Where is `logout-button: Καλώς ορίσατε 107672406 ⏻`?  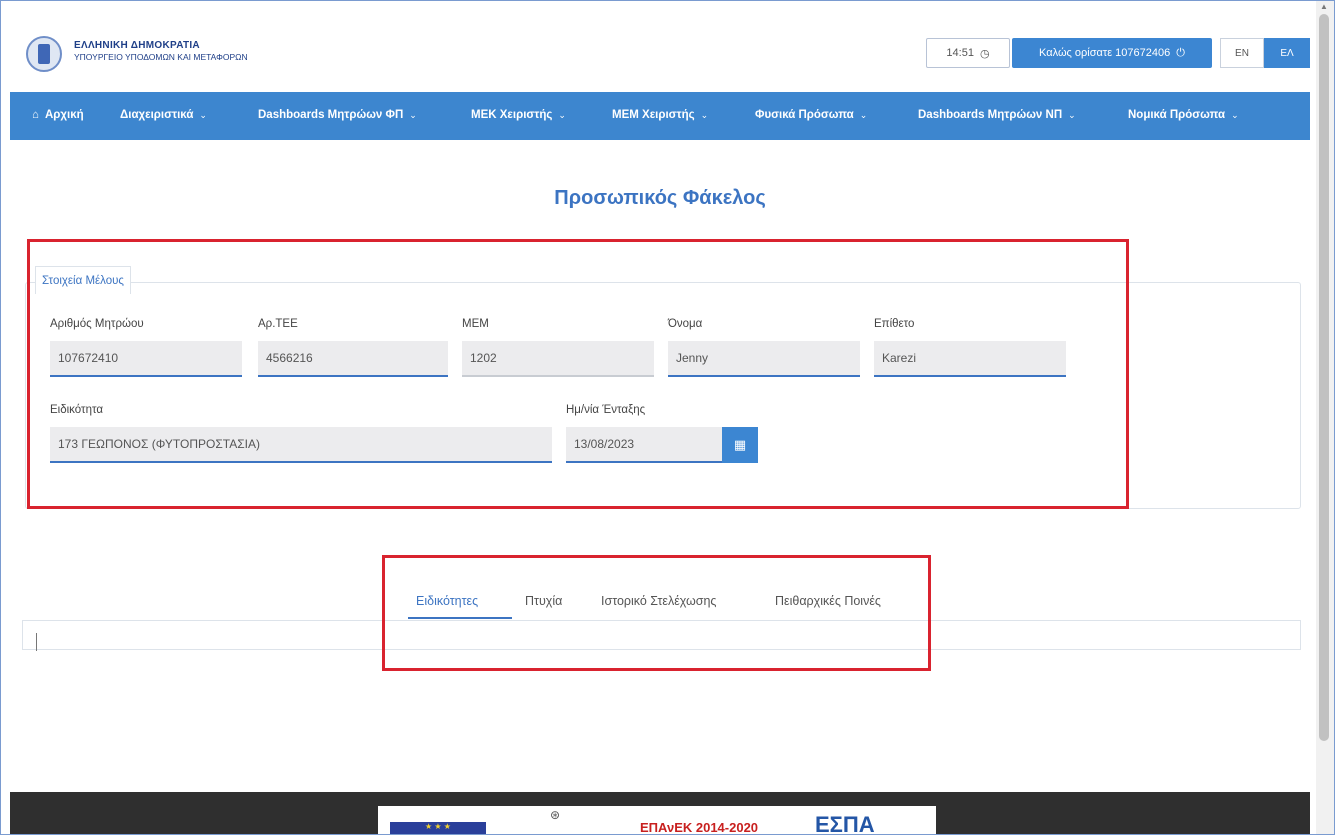 logout-button: Καλώς ορίσατε 107672406 ⏻ is located at coordinates (1112, 53).